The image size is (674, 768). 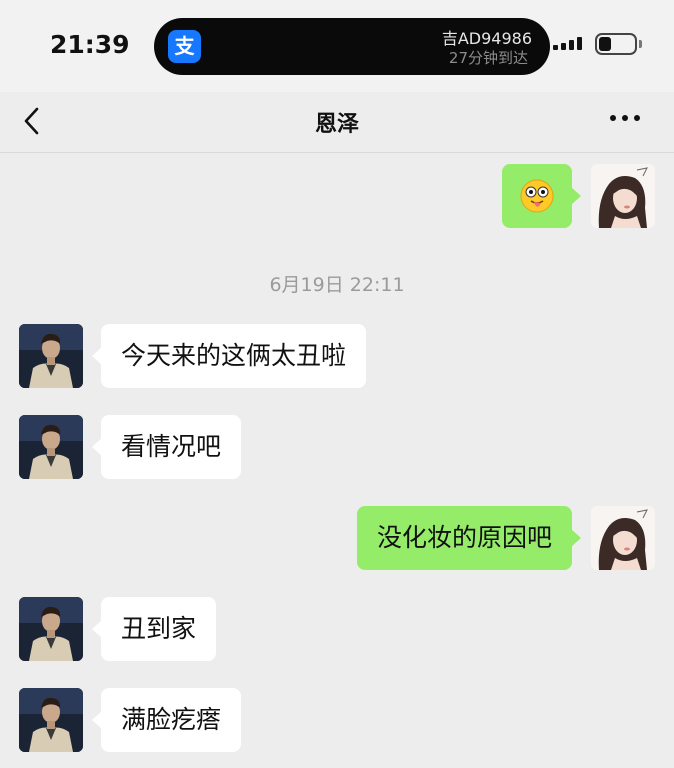 I want to click on message-bubble-incoming: 满脸疙瘩, so click(x=166, y=720).